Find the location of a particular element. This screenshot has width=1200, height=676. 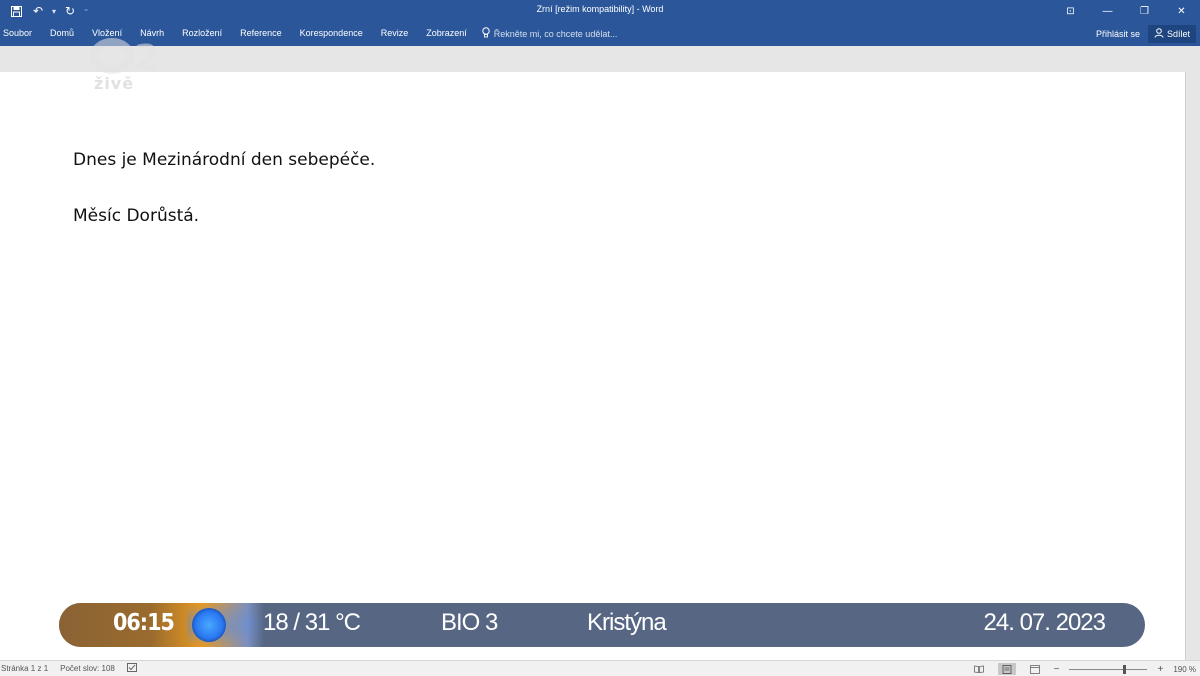

status-right: − + 190 % is located at coordinates (1083, 669).